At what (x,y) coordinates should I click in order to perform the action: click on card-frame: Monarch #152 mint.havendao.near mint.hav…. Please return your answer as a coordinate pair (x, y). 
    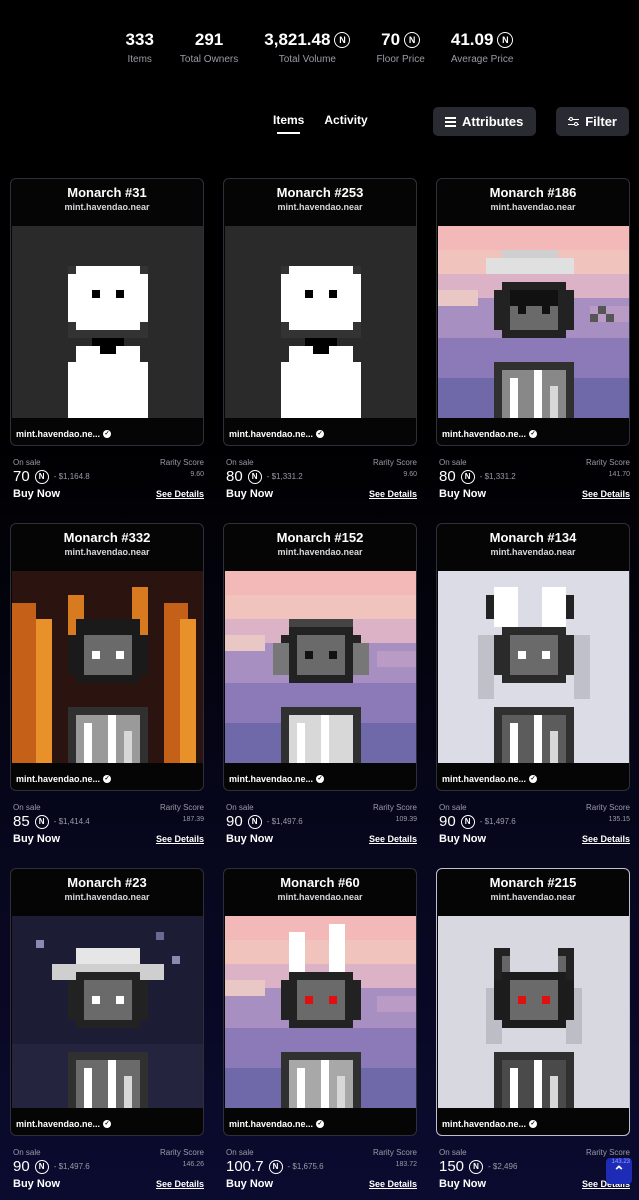
    Looking at the image, I should click on (320, 657).